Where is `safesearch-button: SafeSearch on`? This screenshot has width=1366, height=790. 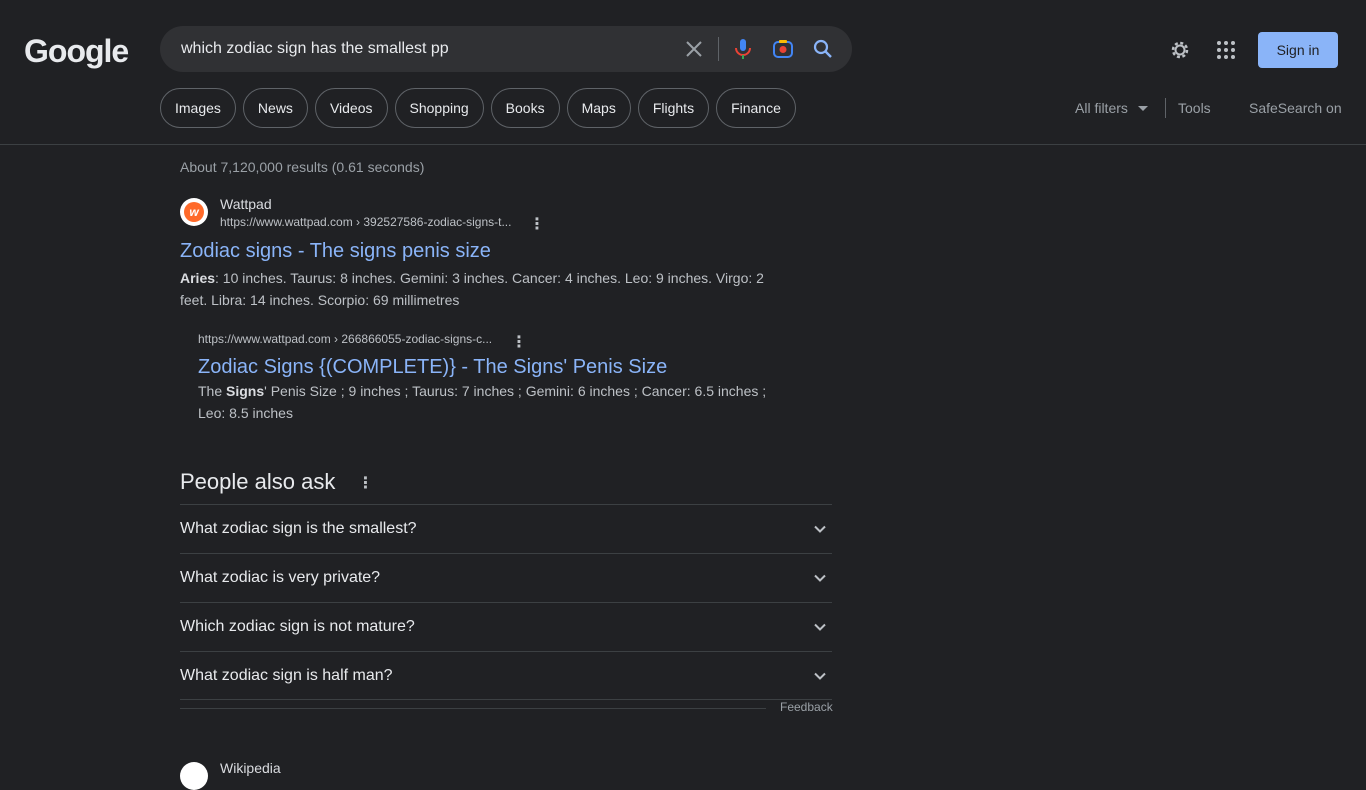
safesearch-button: SafeSearch on is located at coordinates (1295, 108).